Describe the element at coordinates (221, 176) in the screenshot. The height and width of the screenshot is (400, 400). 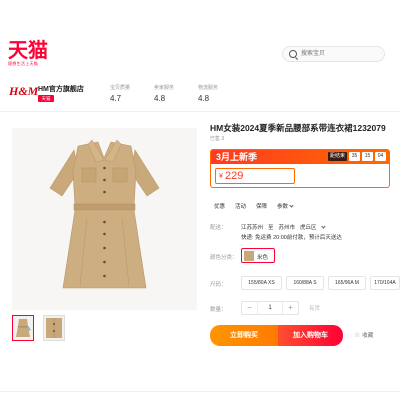
I see `currency-symbol: ¥` at that location.